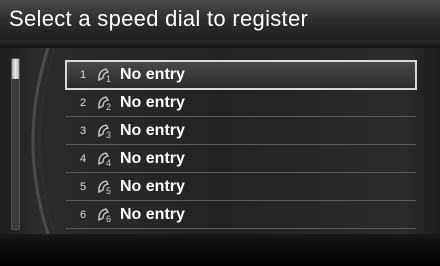 The width and height of the screenshot is (440, 266). Describe the element at coordinates (108, 163) in the screenshot. I see `svg-text: 4` at that location.